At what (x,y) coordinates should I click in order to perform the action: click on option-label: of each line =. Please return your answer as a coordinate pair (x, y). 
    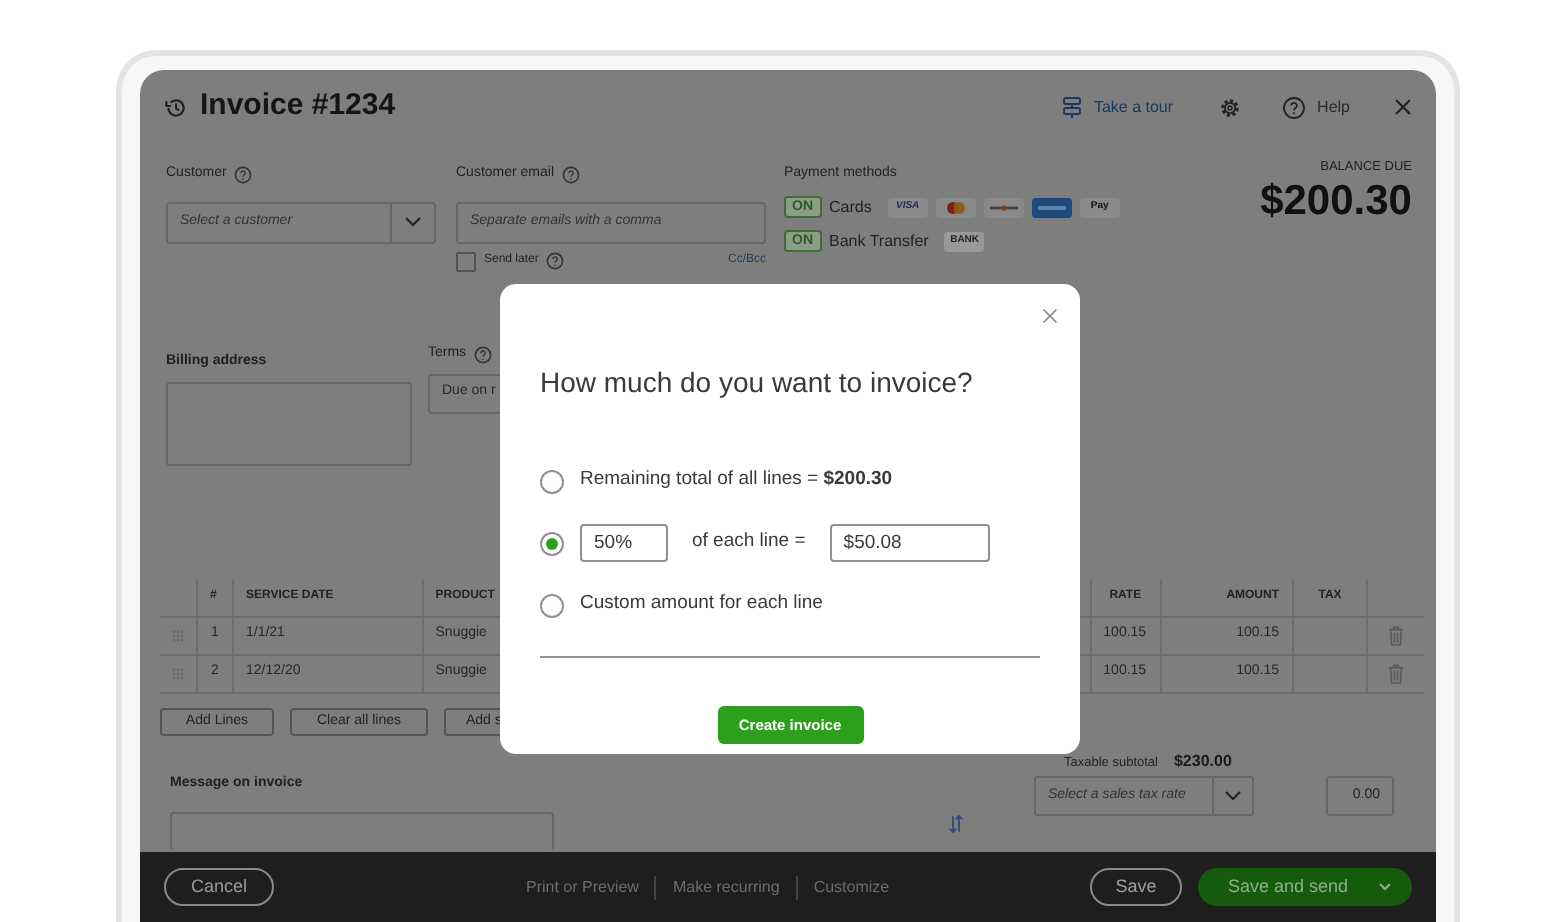
    Looking at the image, I should click on (749, 542).